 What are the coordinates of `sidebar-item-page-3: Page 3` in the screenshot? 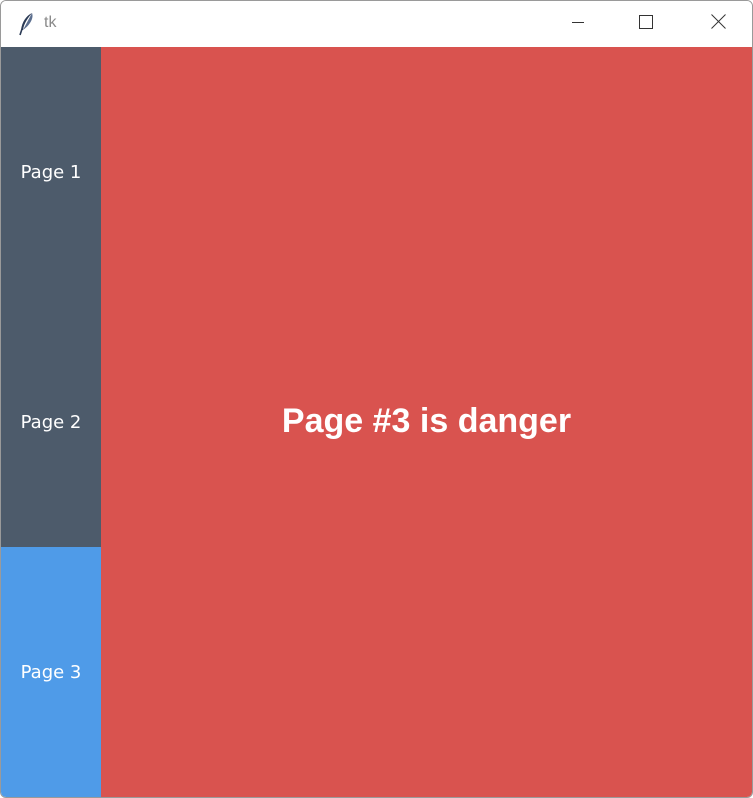 It's located at (51, 672).